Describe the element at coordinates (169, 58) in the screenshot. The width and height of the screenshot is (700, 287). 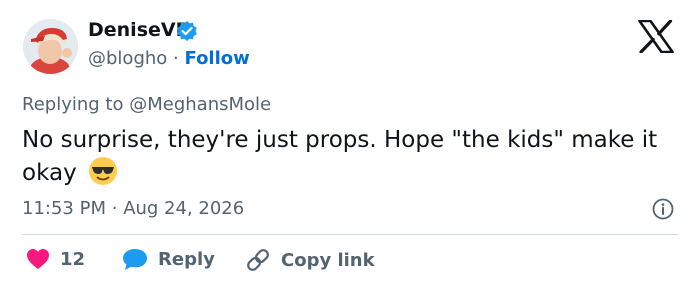
I see `handle-row: @blogho · Follow` at that location.